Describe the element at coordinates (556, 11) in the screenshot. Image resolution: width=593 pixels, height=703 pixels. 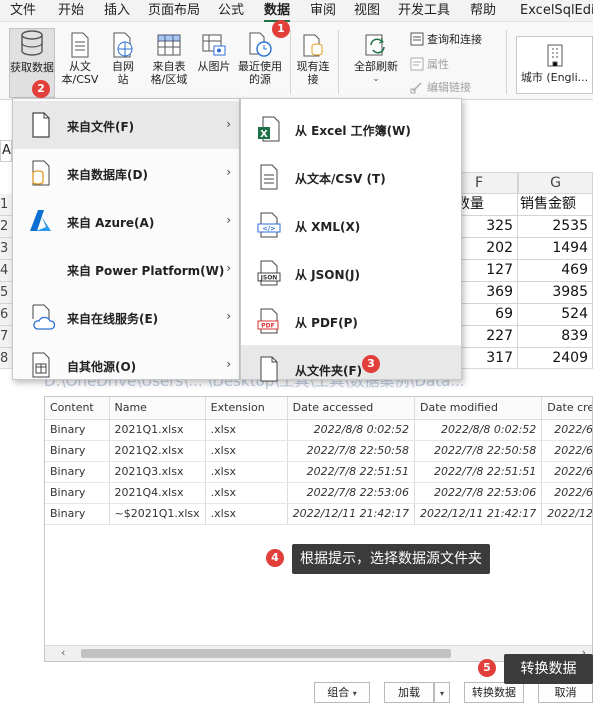
I see `tab-excelsqleditor: ExcelSqlEdito` at that location.